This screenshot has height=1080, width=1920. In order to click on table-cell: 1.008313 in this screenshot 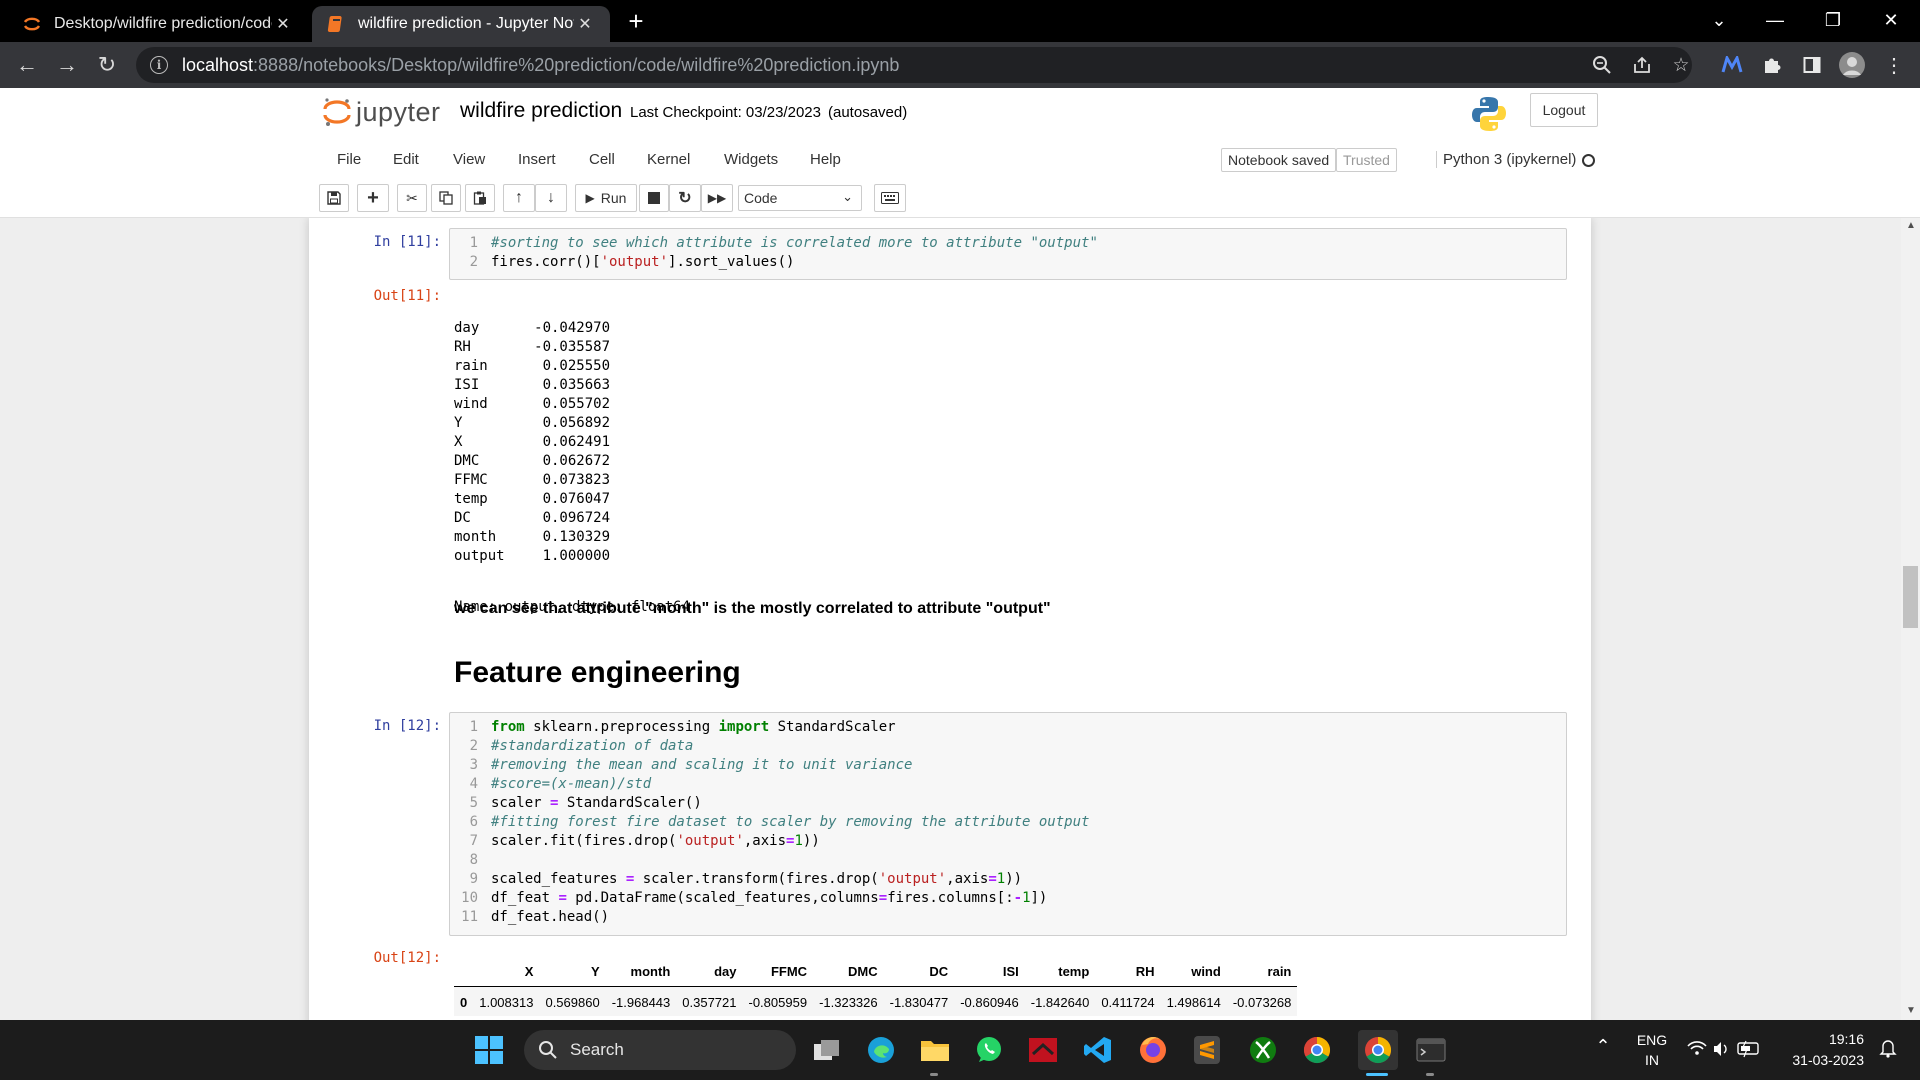, I will do `click(506, 1001)`.